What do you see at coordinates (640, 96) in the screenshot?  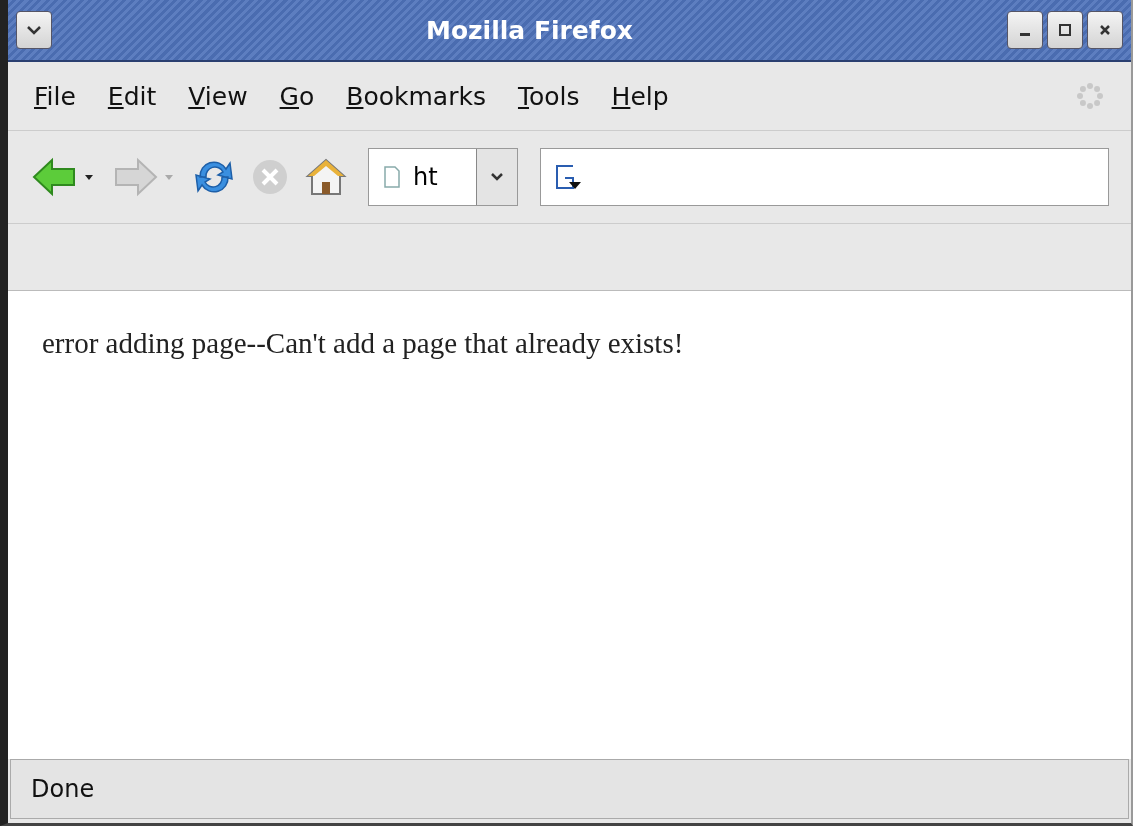 I see `menu-item: Help` at bounding box center [640, 96].